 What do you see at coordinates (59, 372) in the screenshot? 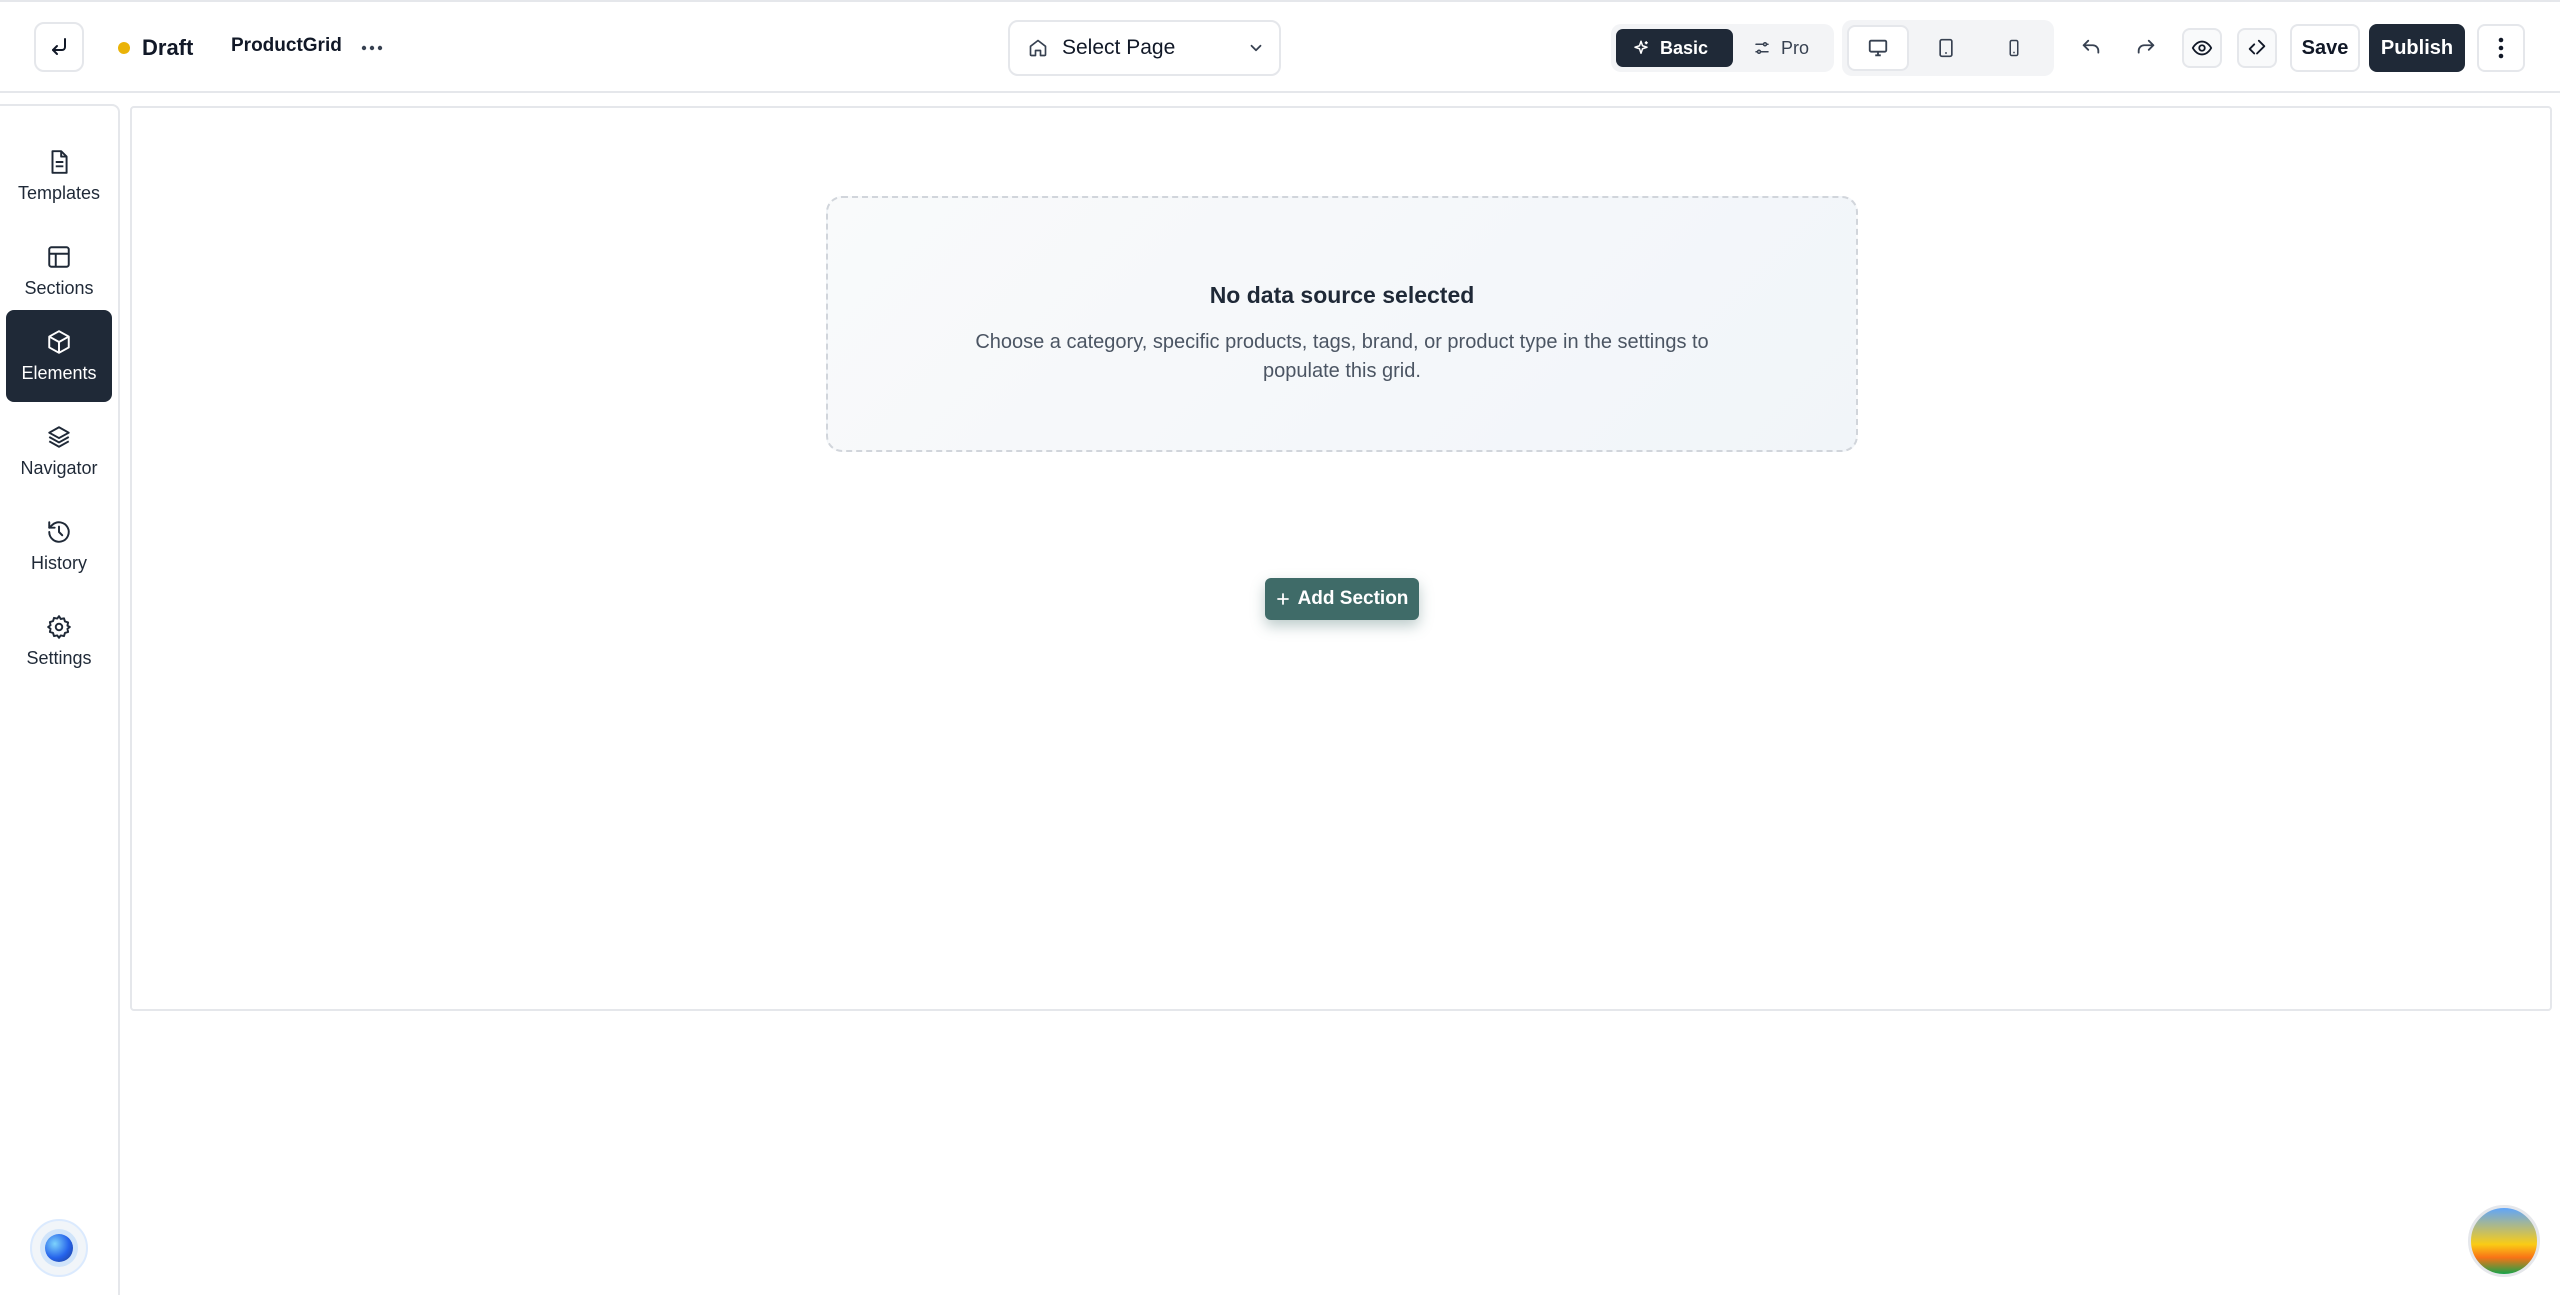
I see `sidebar-item-label: Elements` at bounding box center [59, 372].